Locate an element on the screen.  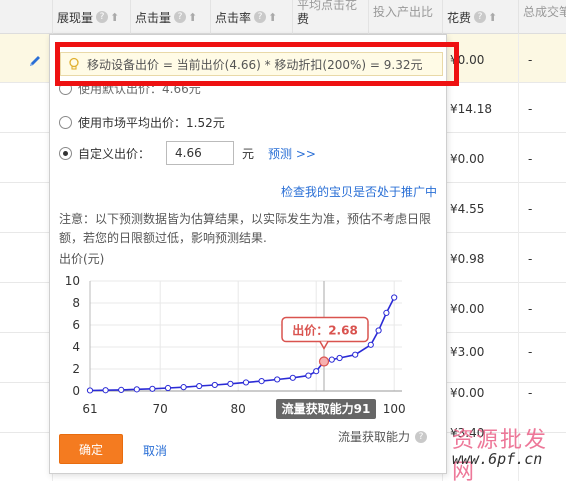
radio-market-bid is located at coordinates (65, 122).